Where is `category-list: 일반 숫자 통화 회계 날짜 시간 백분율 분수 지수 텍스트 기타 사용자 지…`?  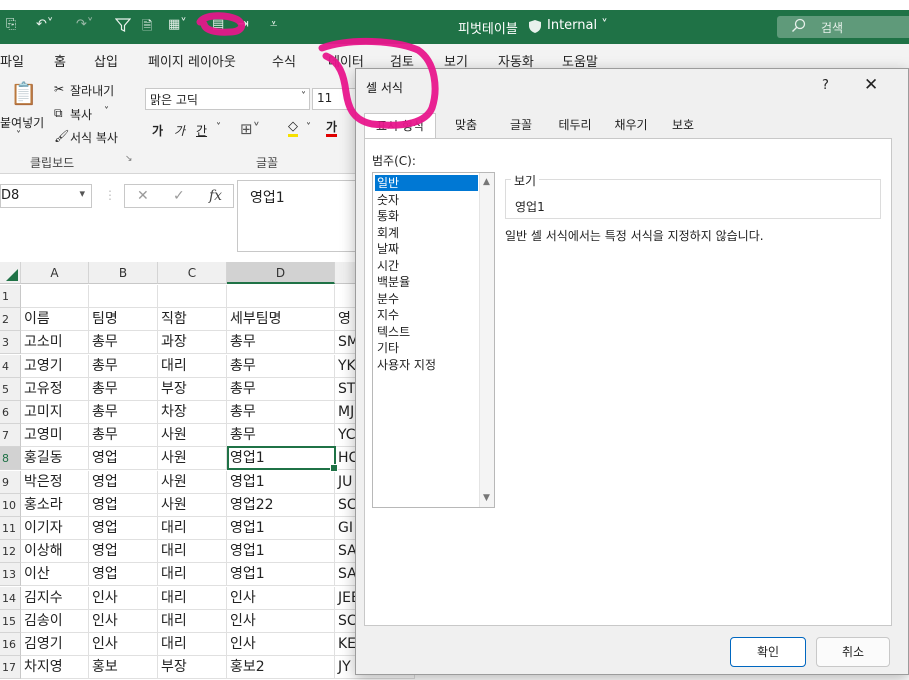 category-list: 일반 숫자 통화 회계 날짜 시간 백분율 분수 지수 텍스트 기타 사용자 지… is located at coordinates (433, 340).